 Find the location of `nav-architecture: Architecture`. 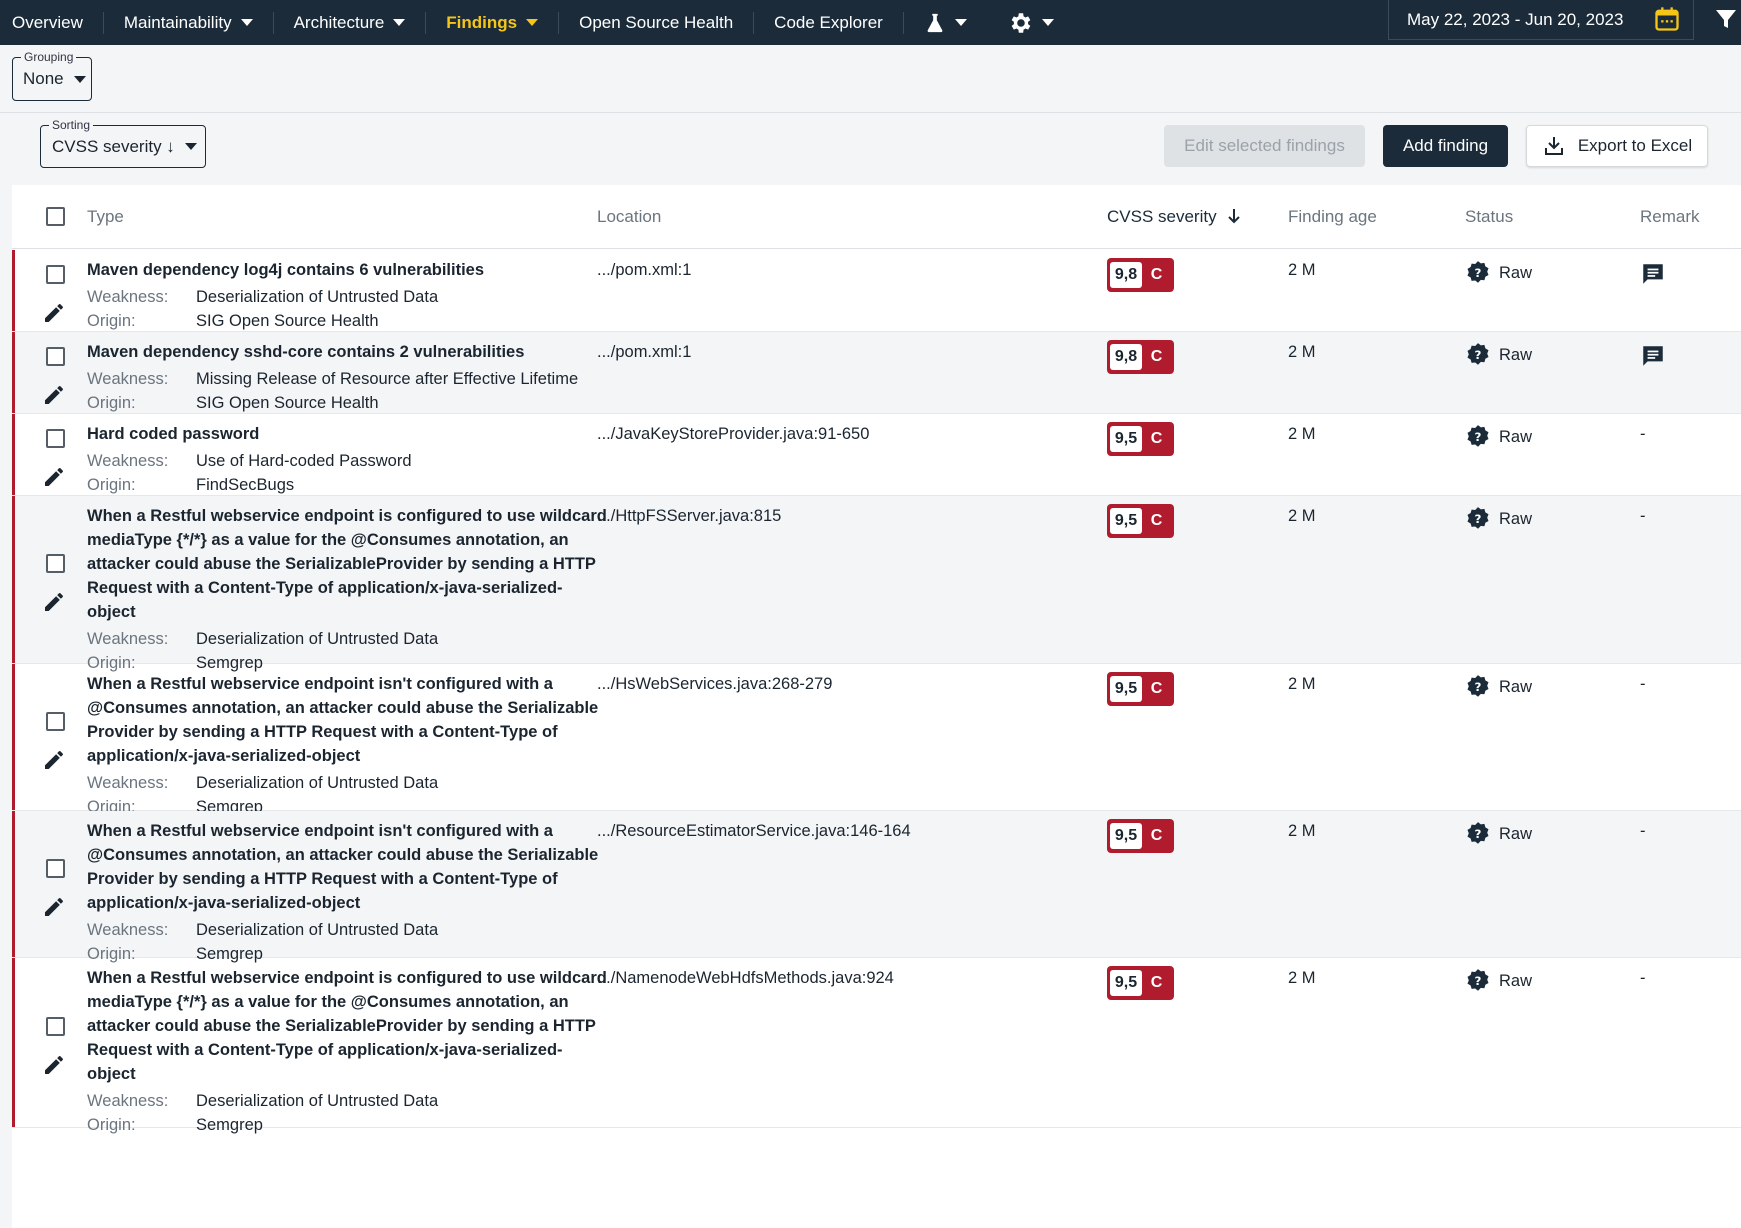

nav-architecture: Architecture is located at coordinates (350, 22).